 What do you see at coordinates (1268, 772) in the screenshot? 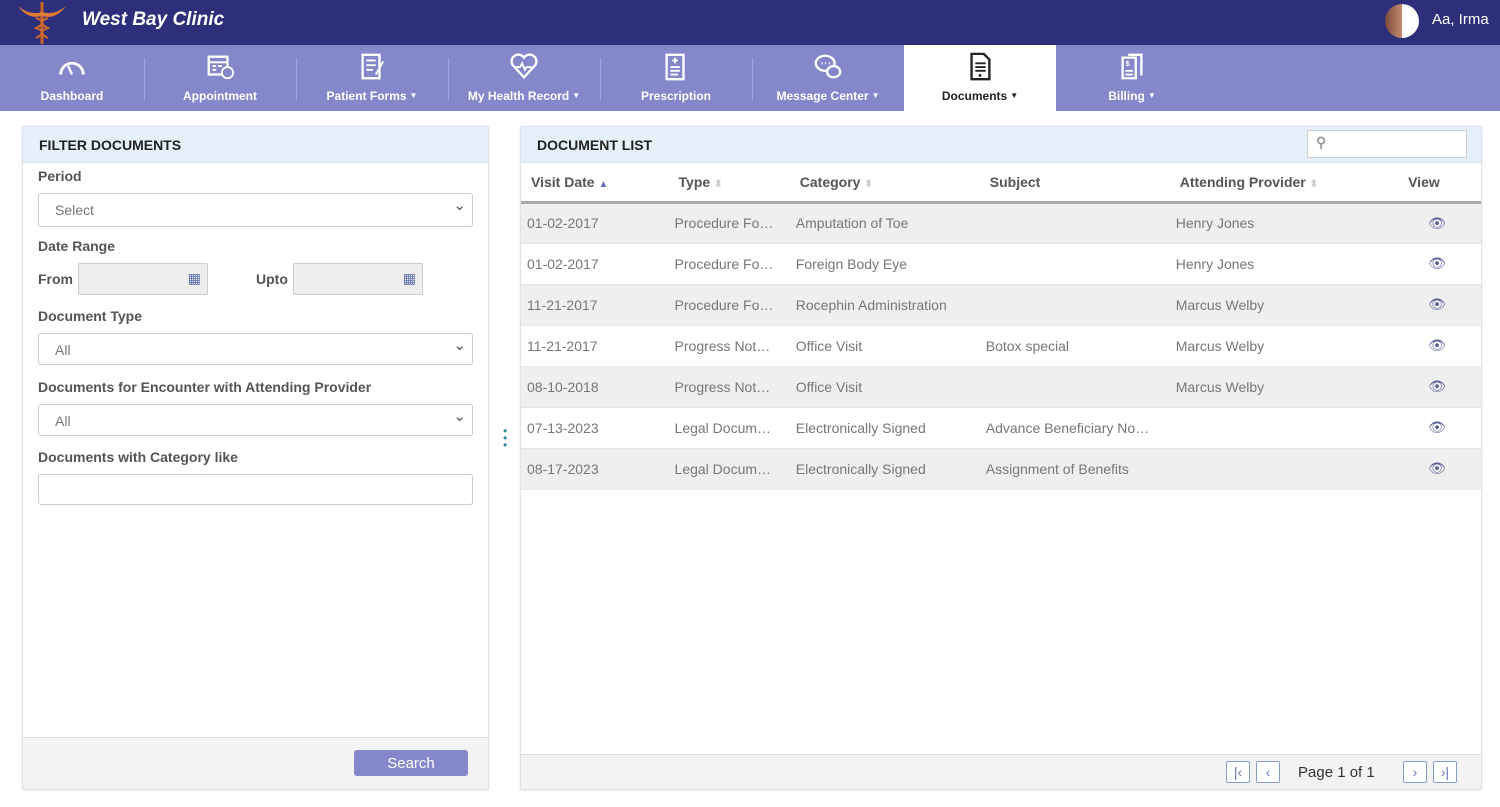
I see `prev-page-button: ‹` at bounding box center [1268, 772].